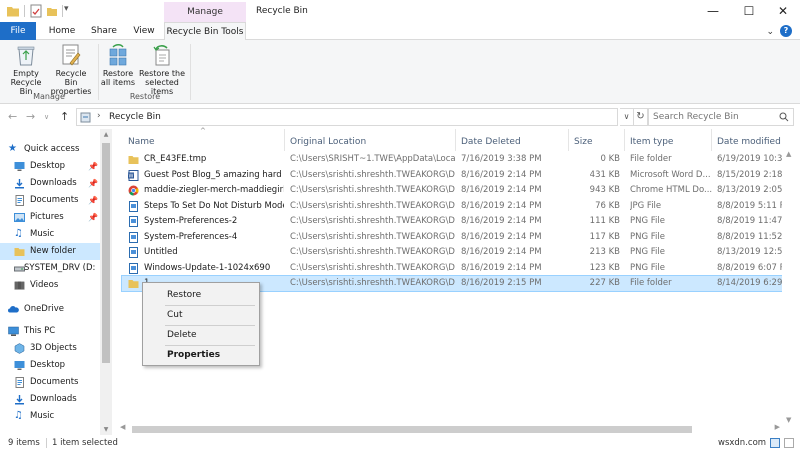 This screenshot has width=800, height=451. What do you see at coordinates (24, 443) in the screenshot?
I see `item-count: 9 items` at bounding box center [24, 443].